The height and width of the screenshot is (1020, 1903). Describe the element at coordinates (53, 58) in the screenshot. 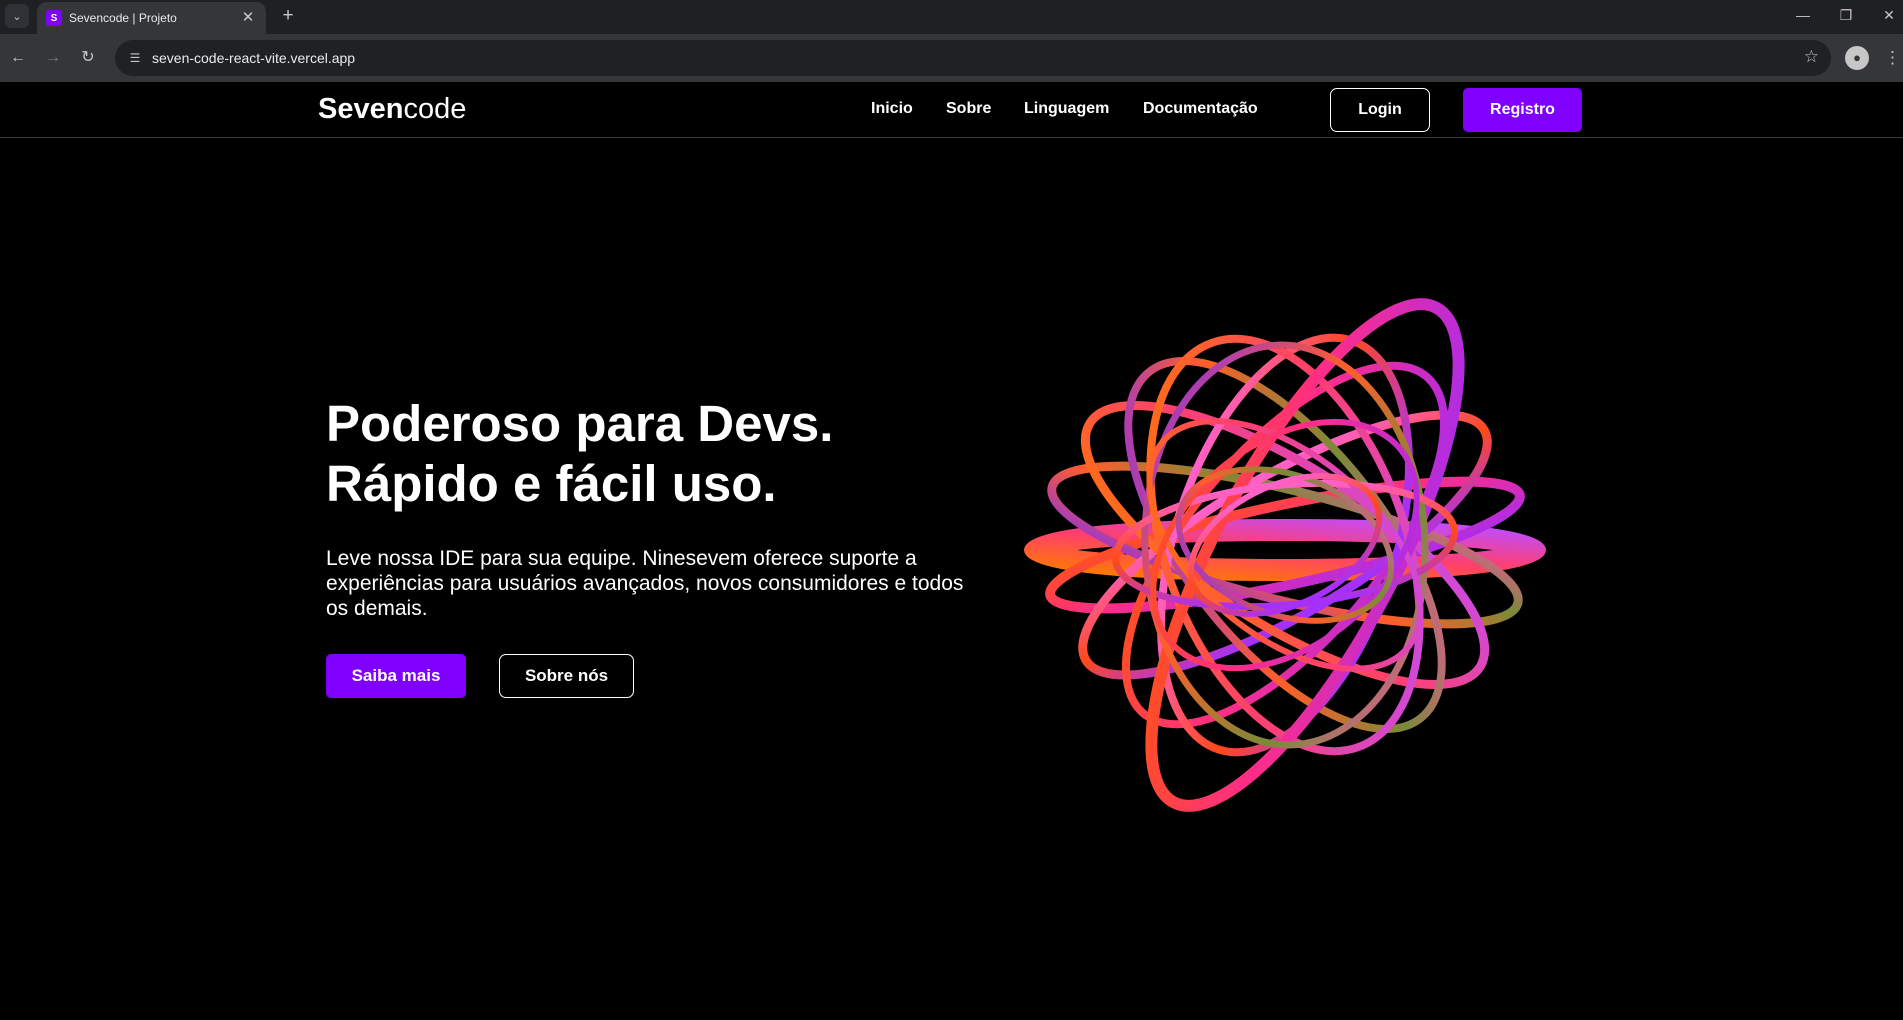

I see `arrow-right-icon: →` at that location.